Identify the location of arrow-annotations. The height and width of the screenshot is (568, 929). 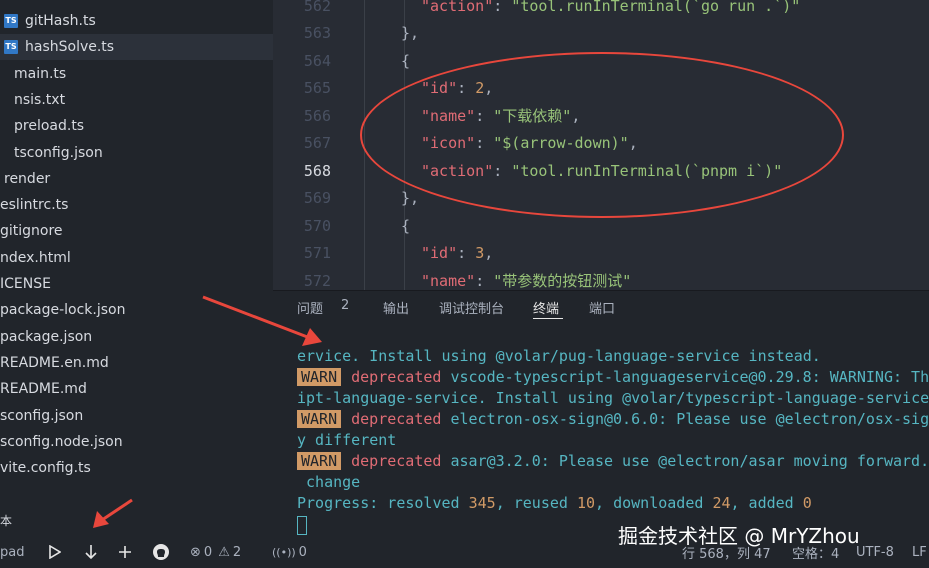
(207, 411).